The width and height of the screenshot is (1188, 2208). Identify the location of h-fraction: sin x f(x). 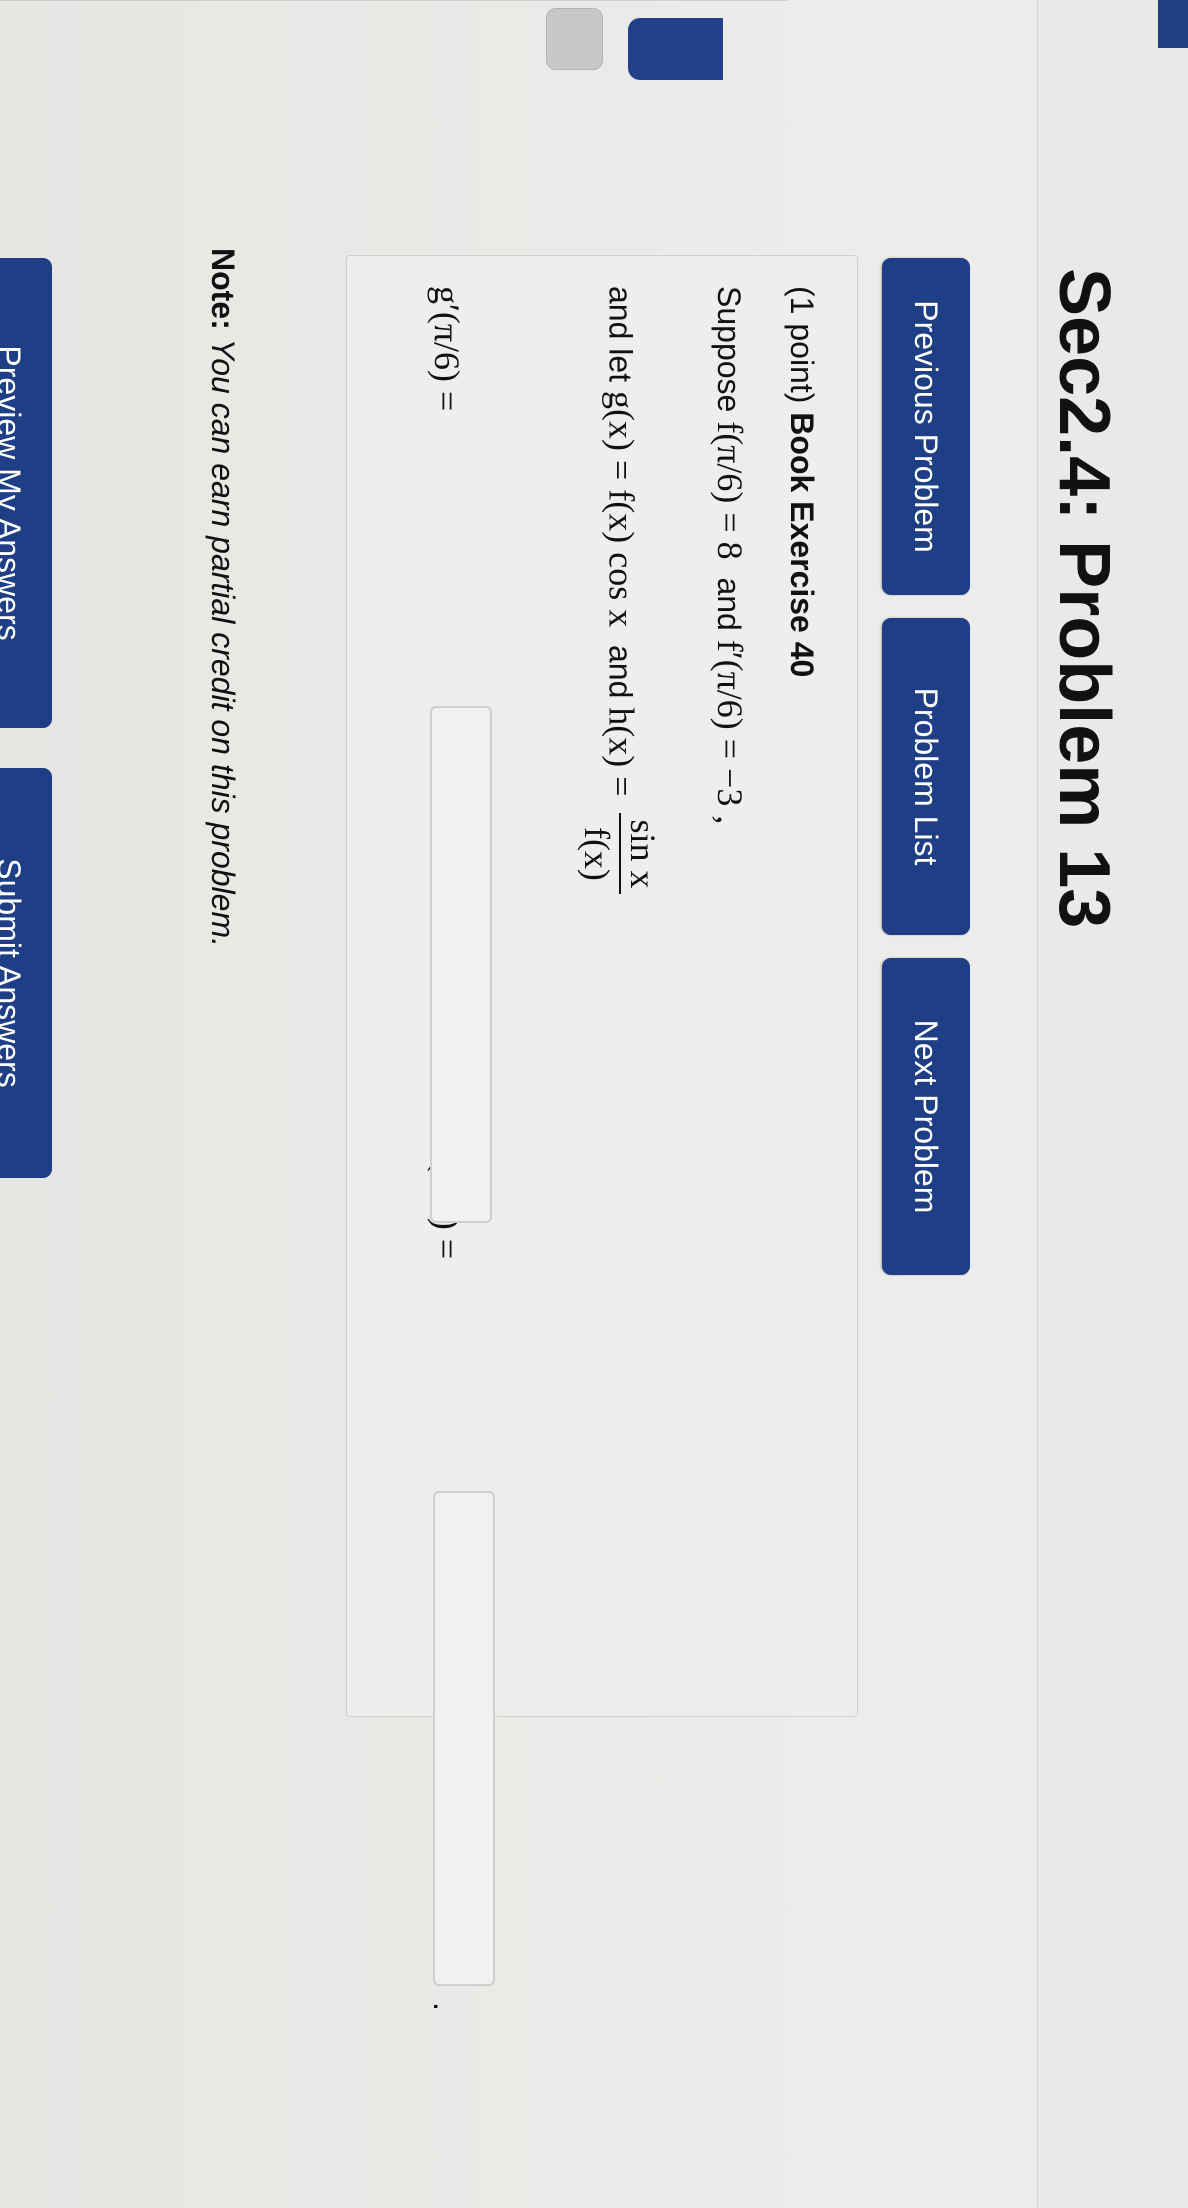
(620, 854).